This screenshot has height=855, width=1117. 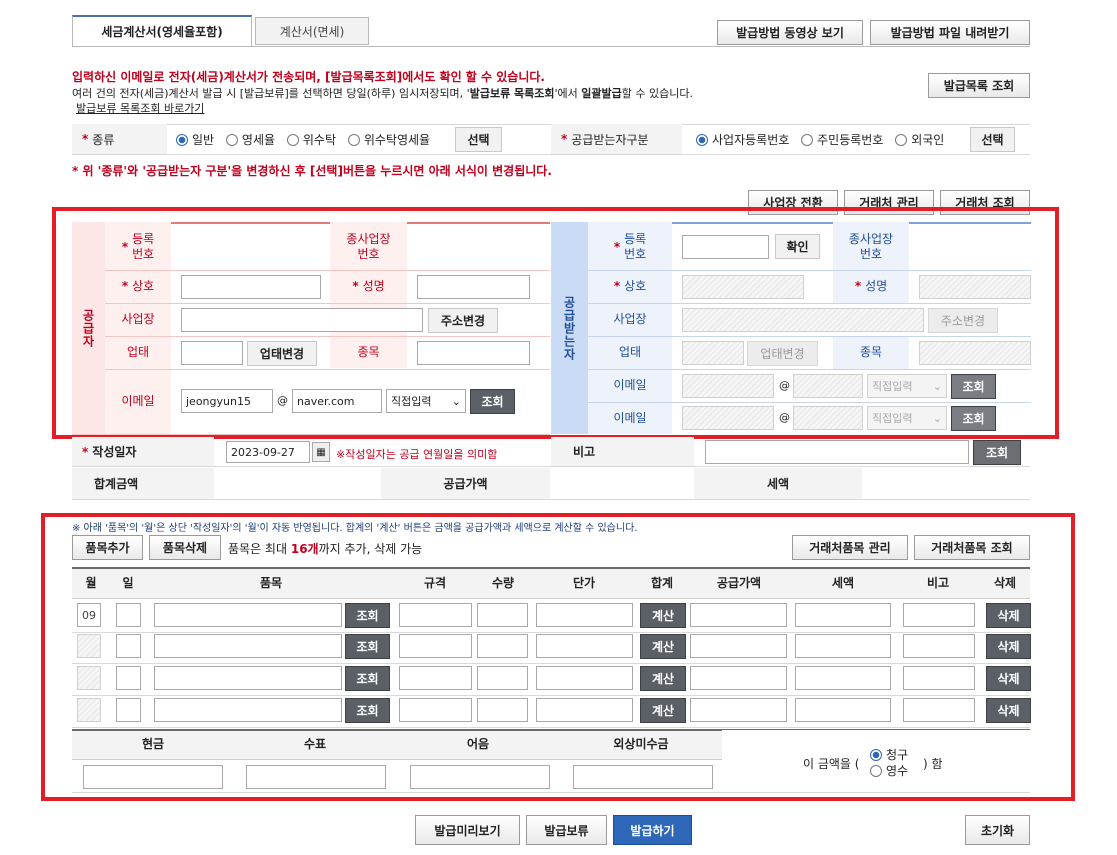 What do you see at coordinates (311, 140) in the screenshot?
I see `radio-consign: 위수탁` at bounding box center [311, 140].